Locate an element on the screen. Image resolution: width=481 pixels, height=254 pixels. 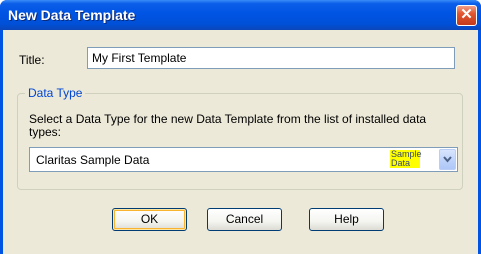
close-button: ✕ is located at coordinates (466, 15).